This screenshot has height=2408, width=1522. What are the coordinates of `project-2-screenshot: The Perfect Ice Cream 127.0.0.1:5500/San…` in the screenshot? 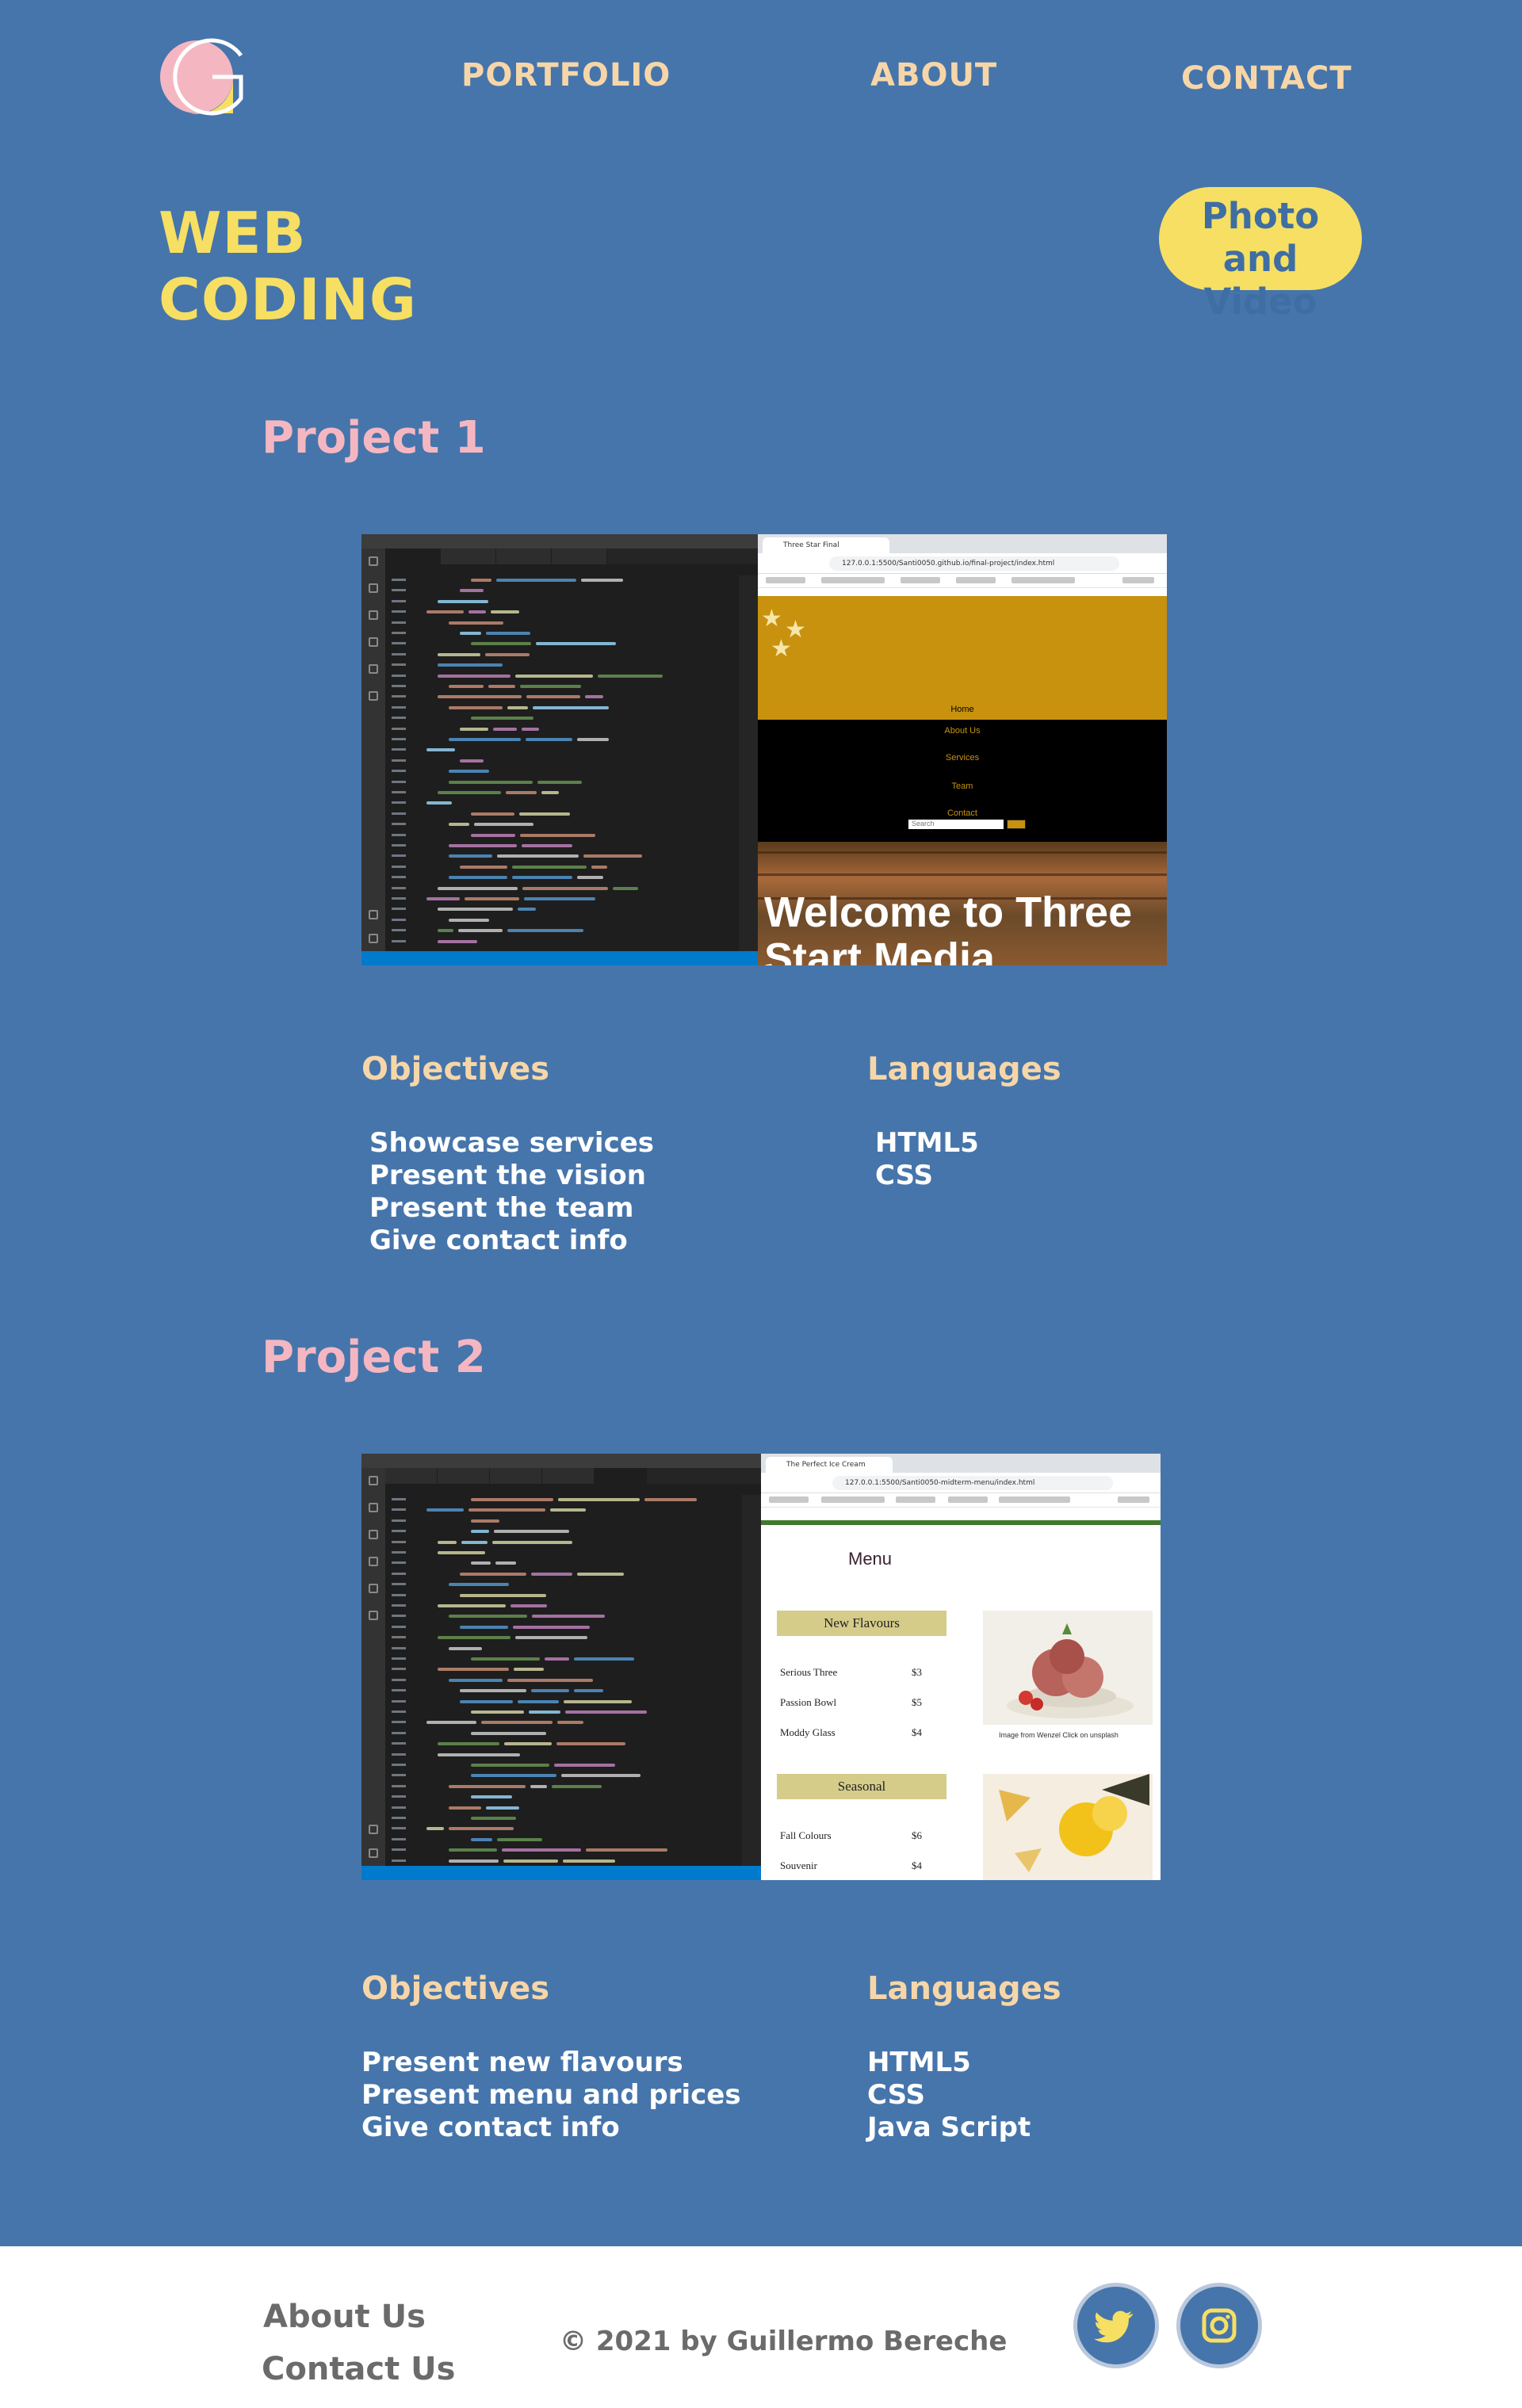 It's located at (761, 1667).